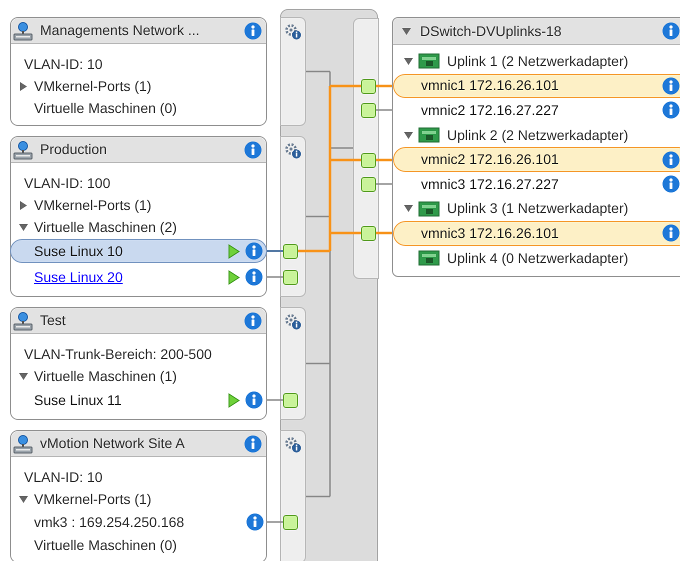  Describe the element at coordinates (118, 354) in the screenshot. I see `property-text: VLAN-Trunk-Bereich: 200-500` at that location.